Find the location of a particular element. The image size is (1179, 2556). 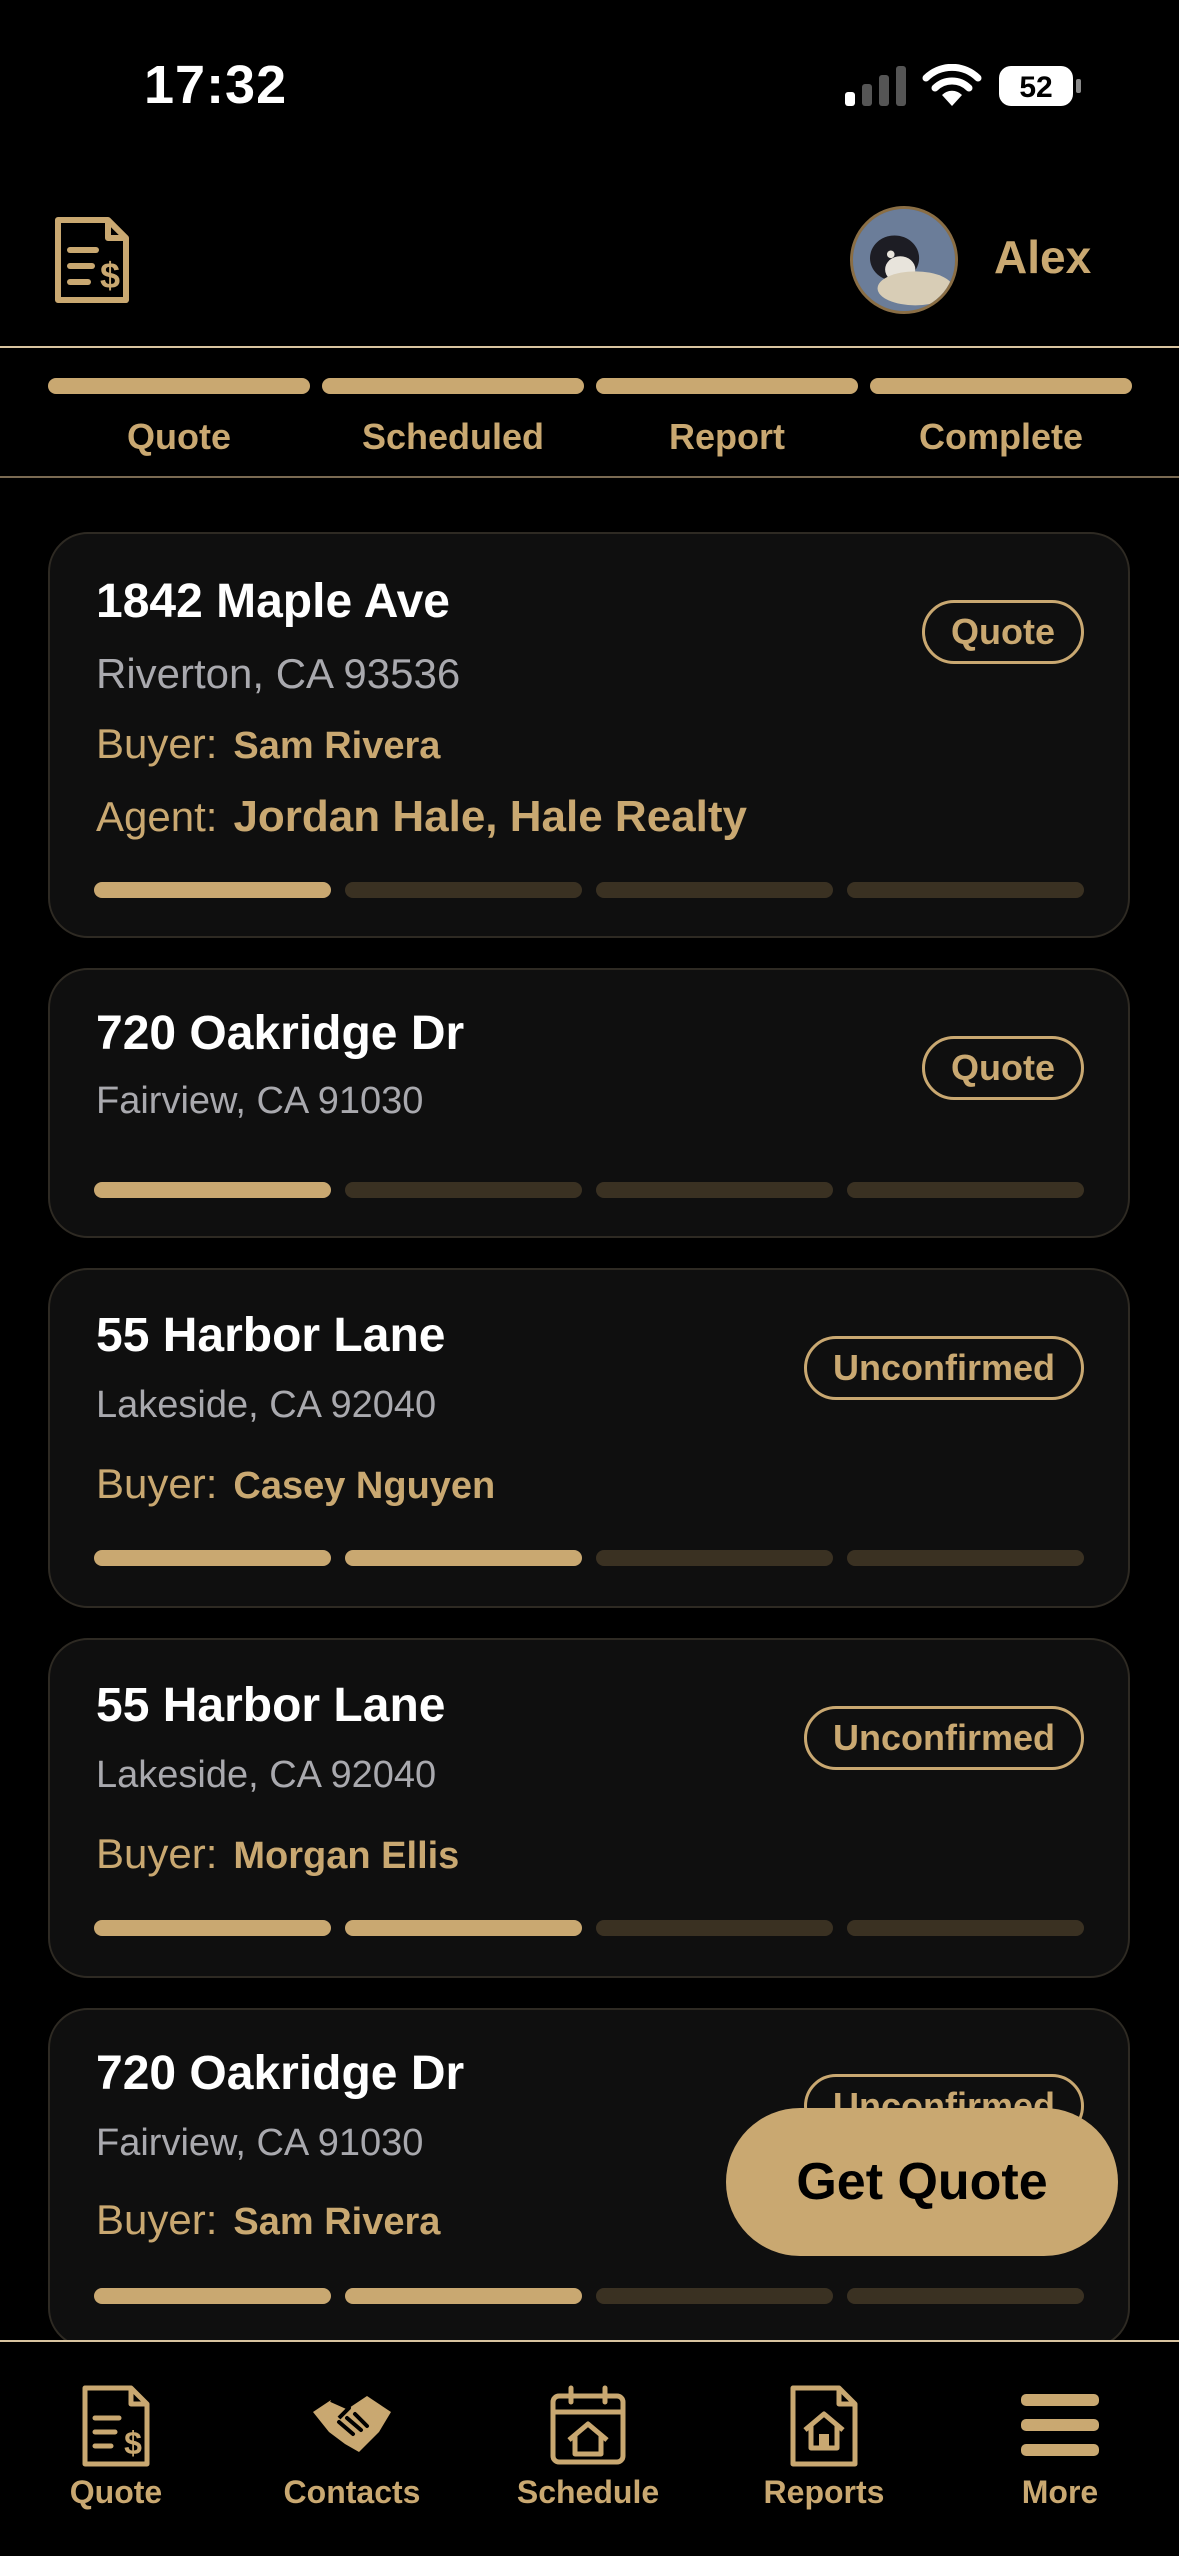

report-home-icon is located at coordinates (824, 2426).